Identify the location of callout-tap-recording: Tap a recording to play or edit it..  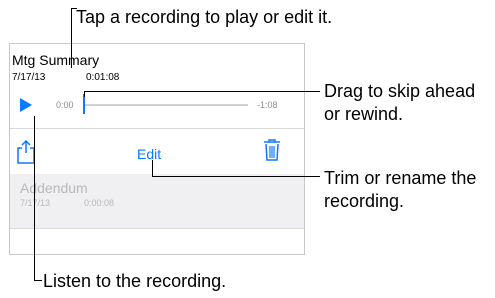
(204, 17).